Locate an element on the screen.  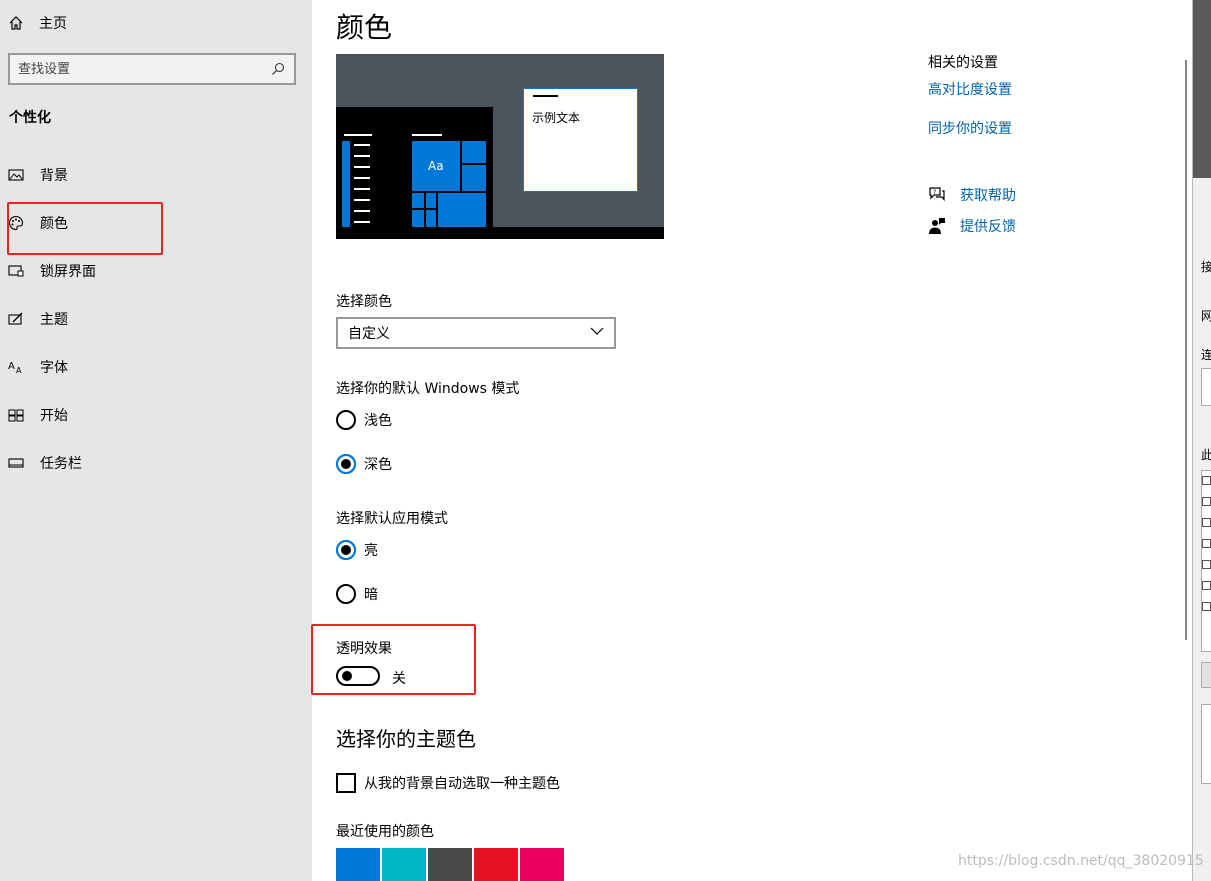
sidebar-item-taskbar: 任务栏 is located at coordinates (158, 463).